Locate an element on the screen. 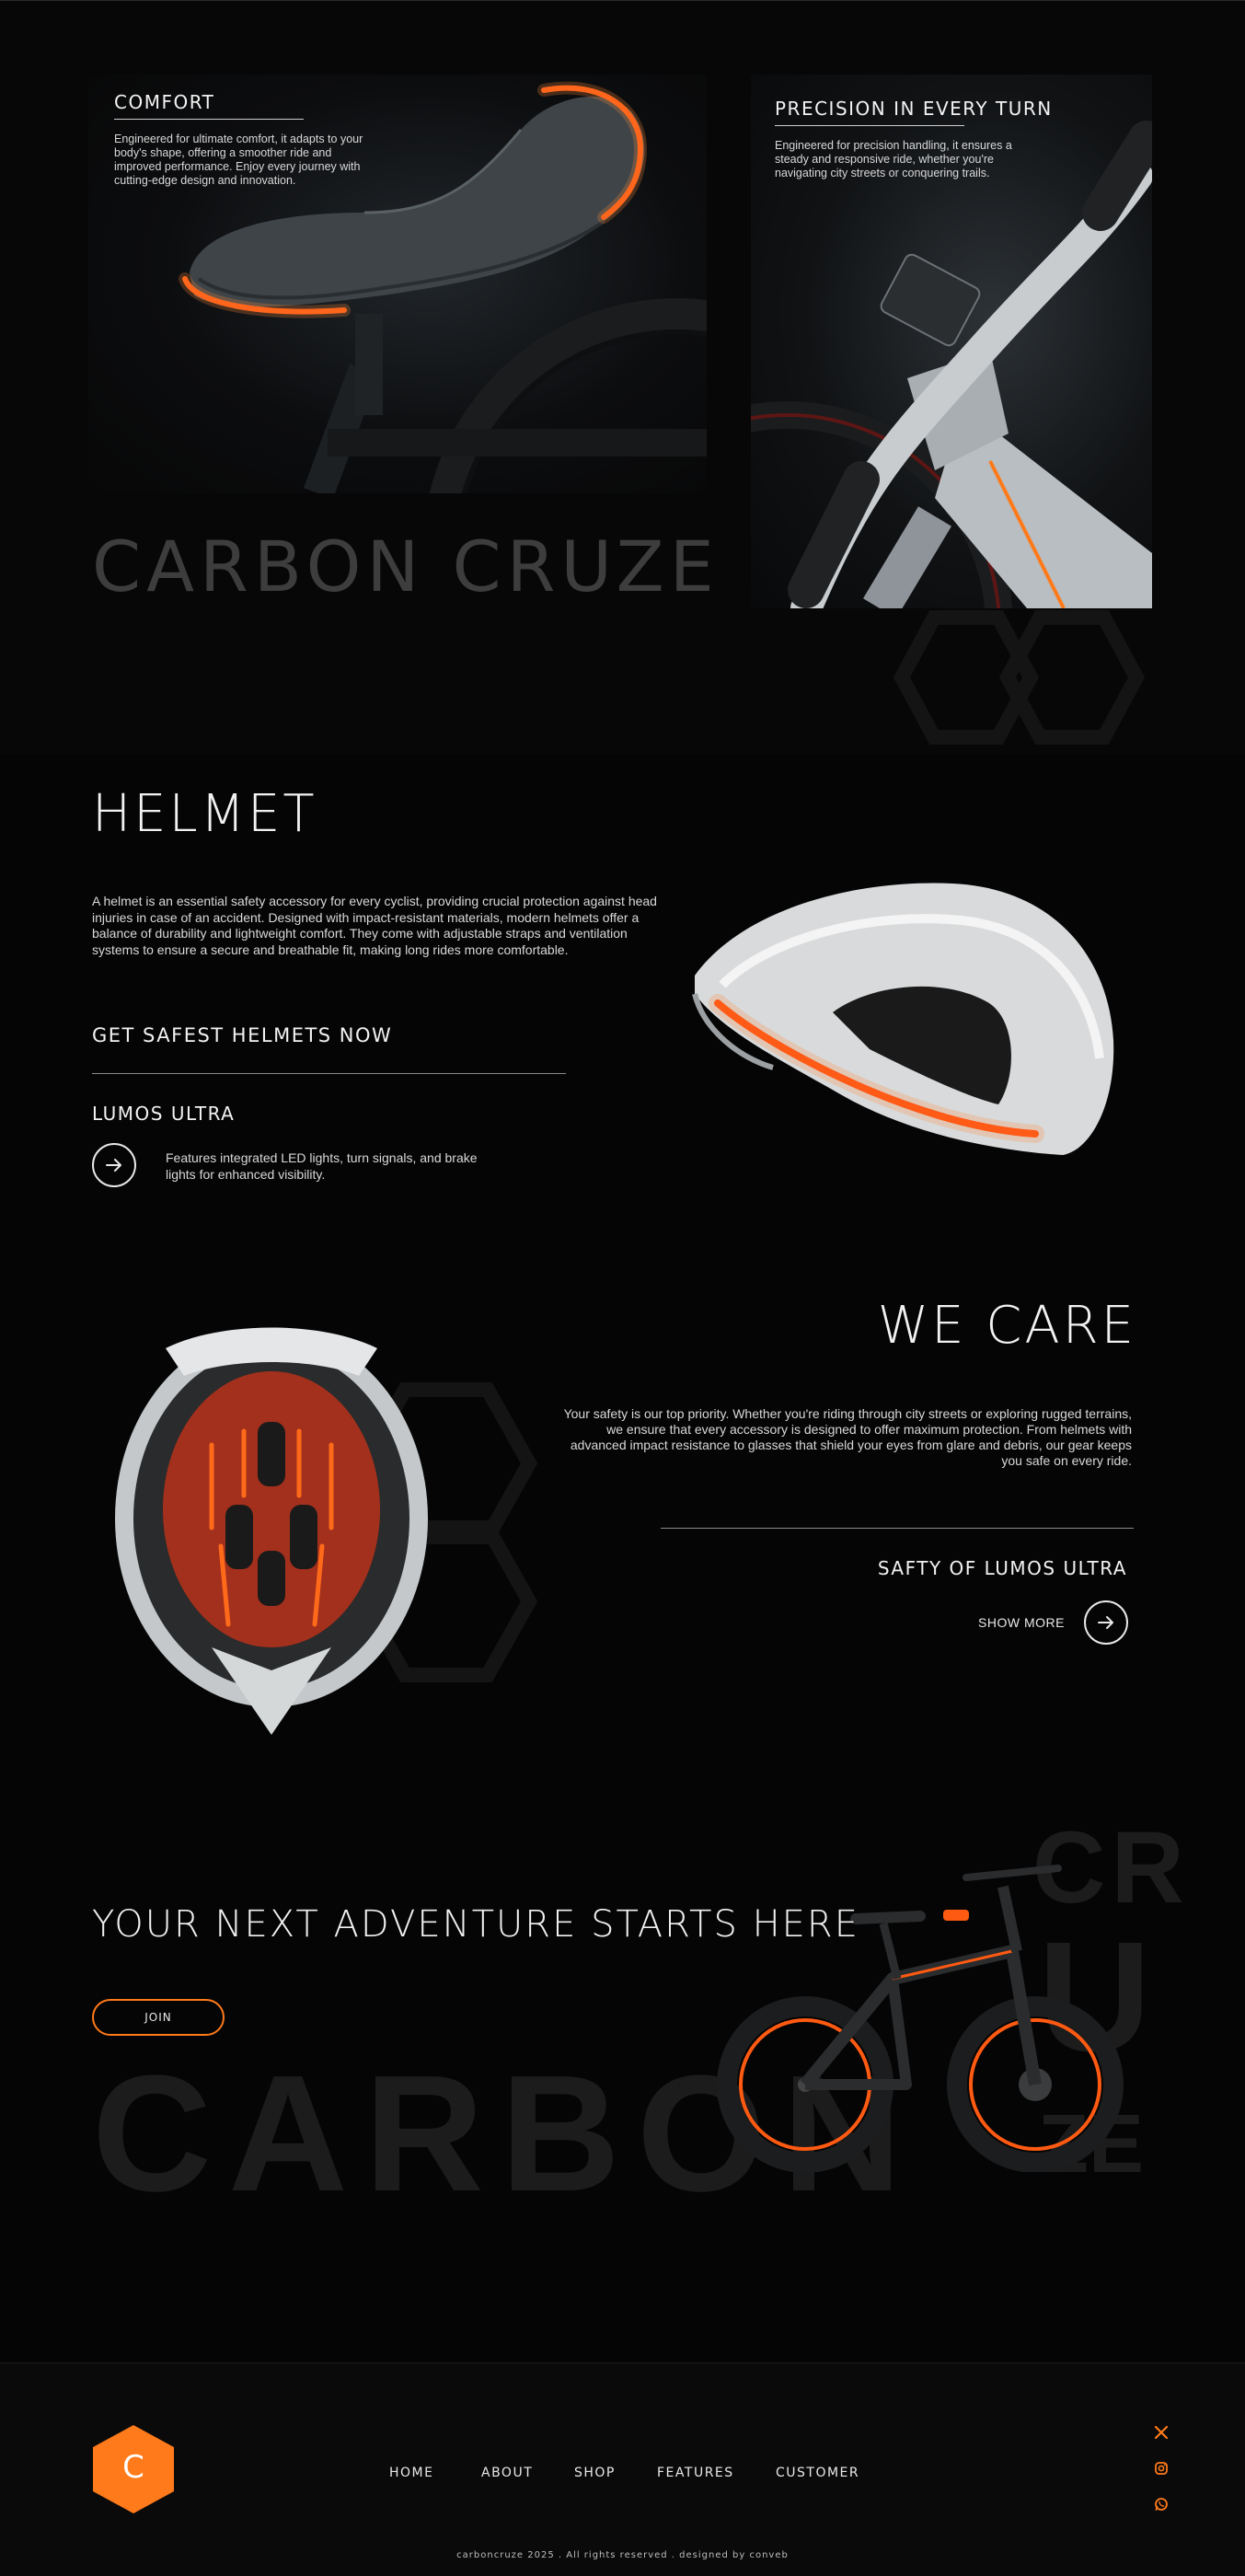 This screenshot has height=2576, width=1245. show-more-arrow-button is located at coordinates (1106, 1622).